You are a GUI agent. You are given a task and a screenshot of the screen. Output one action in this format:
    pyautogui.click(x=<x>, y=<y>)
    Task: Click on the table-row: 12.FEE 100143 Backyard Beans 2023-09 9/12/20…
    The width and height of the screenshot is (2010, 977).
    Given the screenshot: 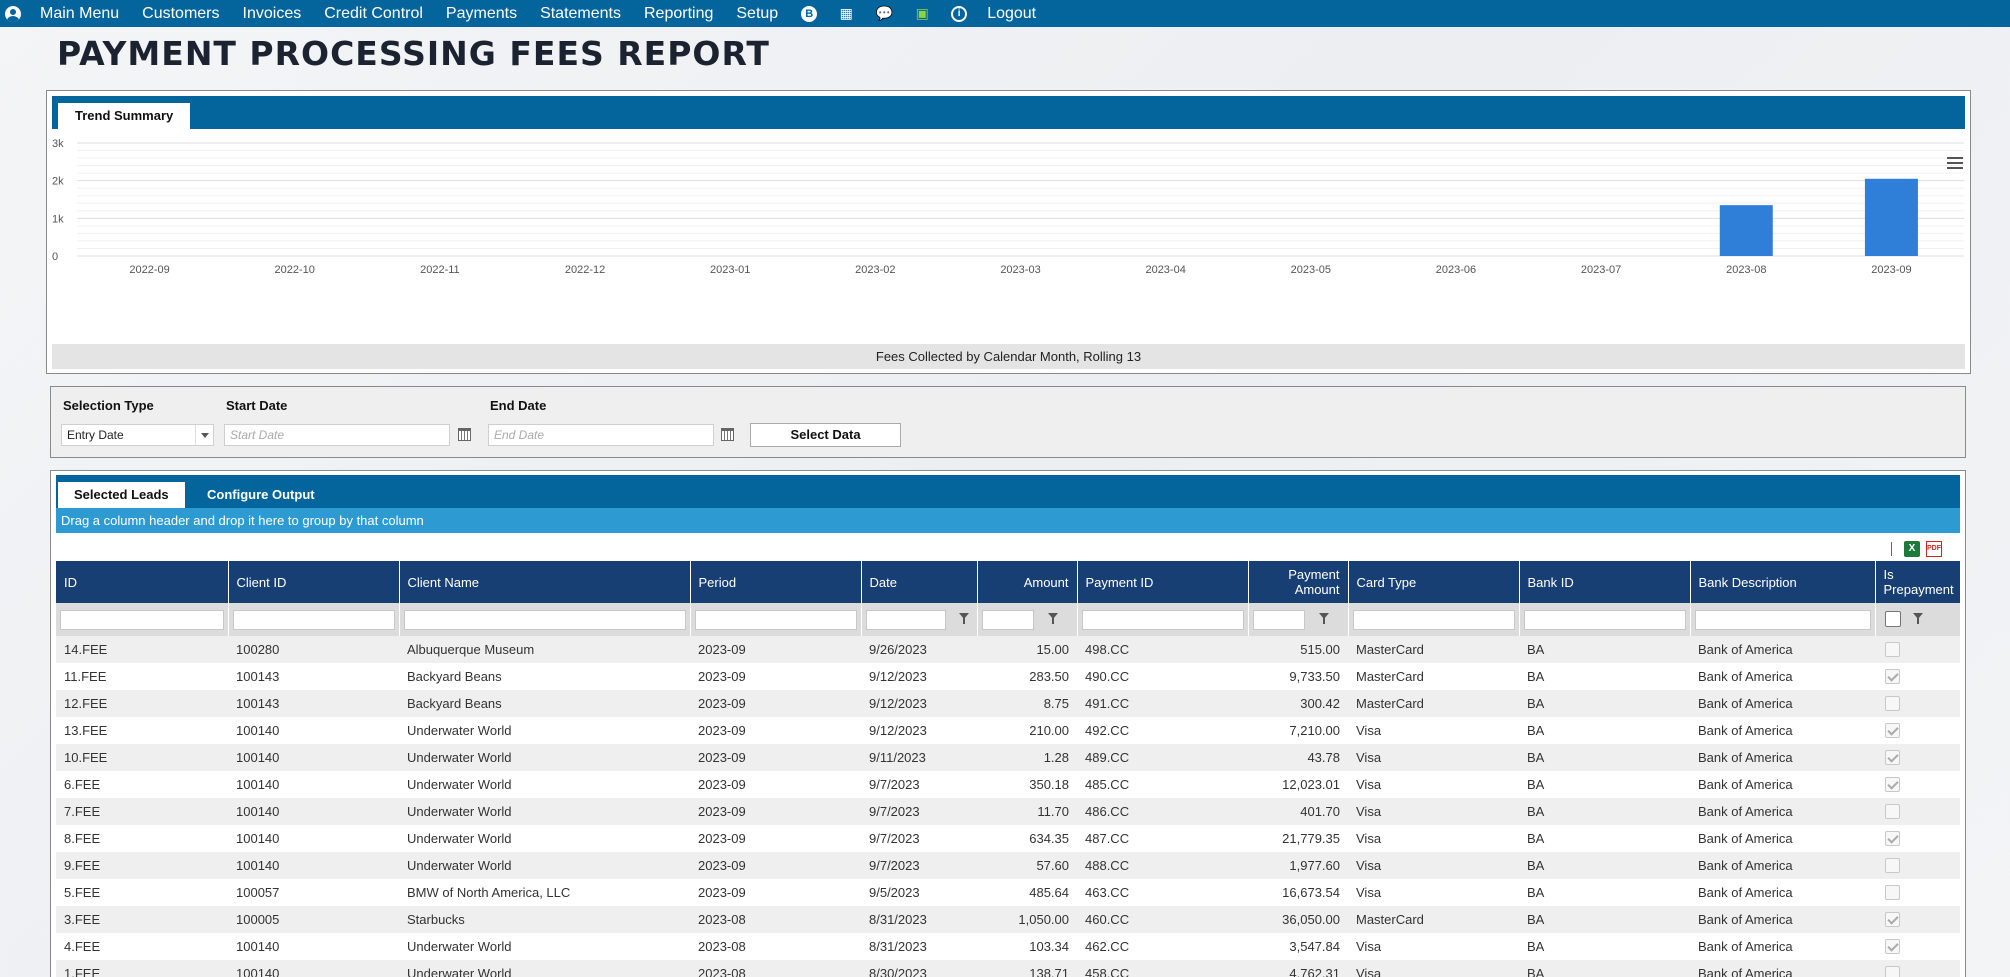 What is the action you would take?
    pyautogui.click(x=1008, y=703)
    